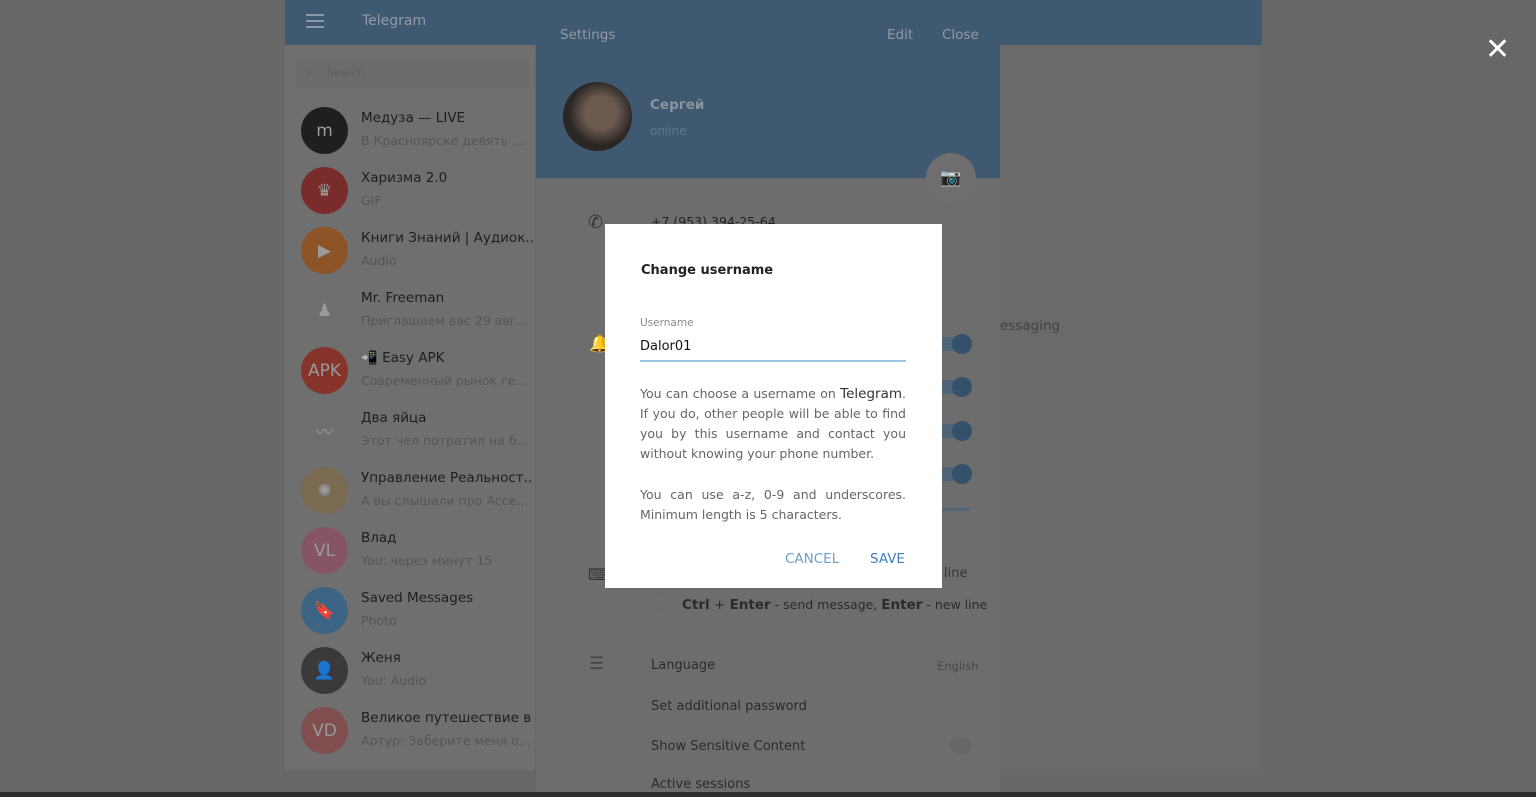  Describe the element at coordinates (597, 116) in the screenshot. I see `profile-avatar` at that location.